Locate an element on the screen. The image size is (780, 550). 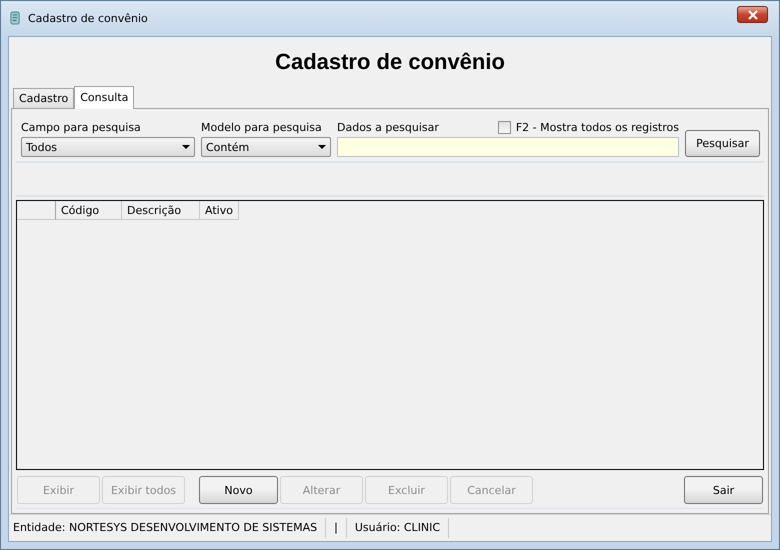
exit-button: Sair is located at coordinates (723, 490).